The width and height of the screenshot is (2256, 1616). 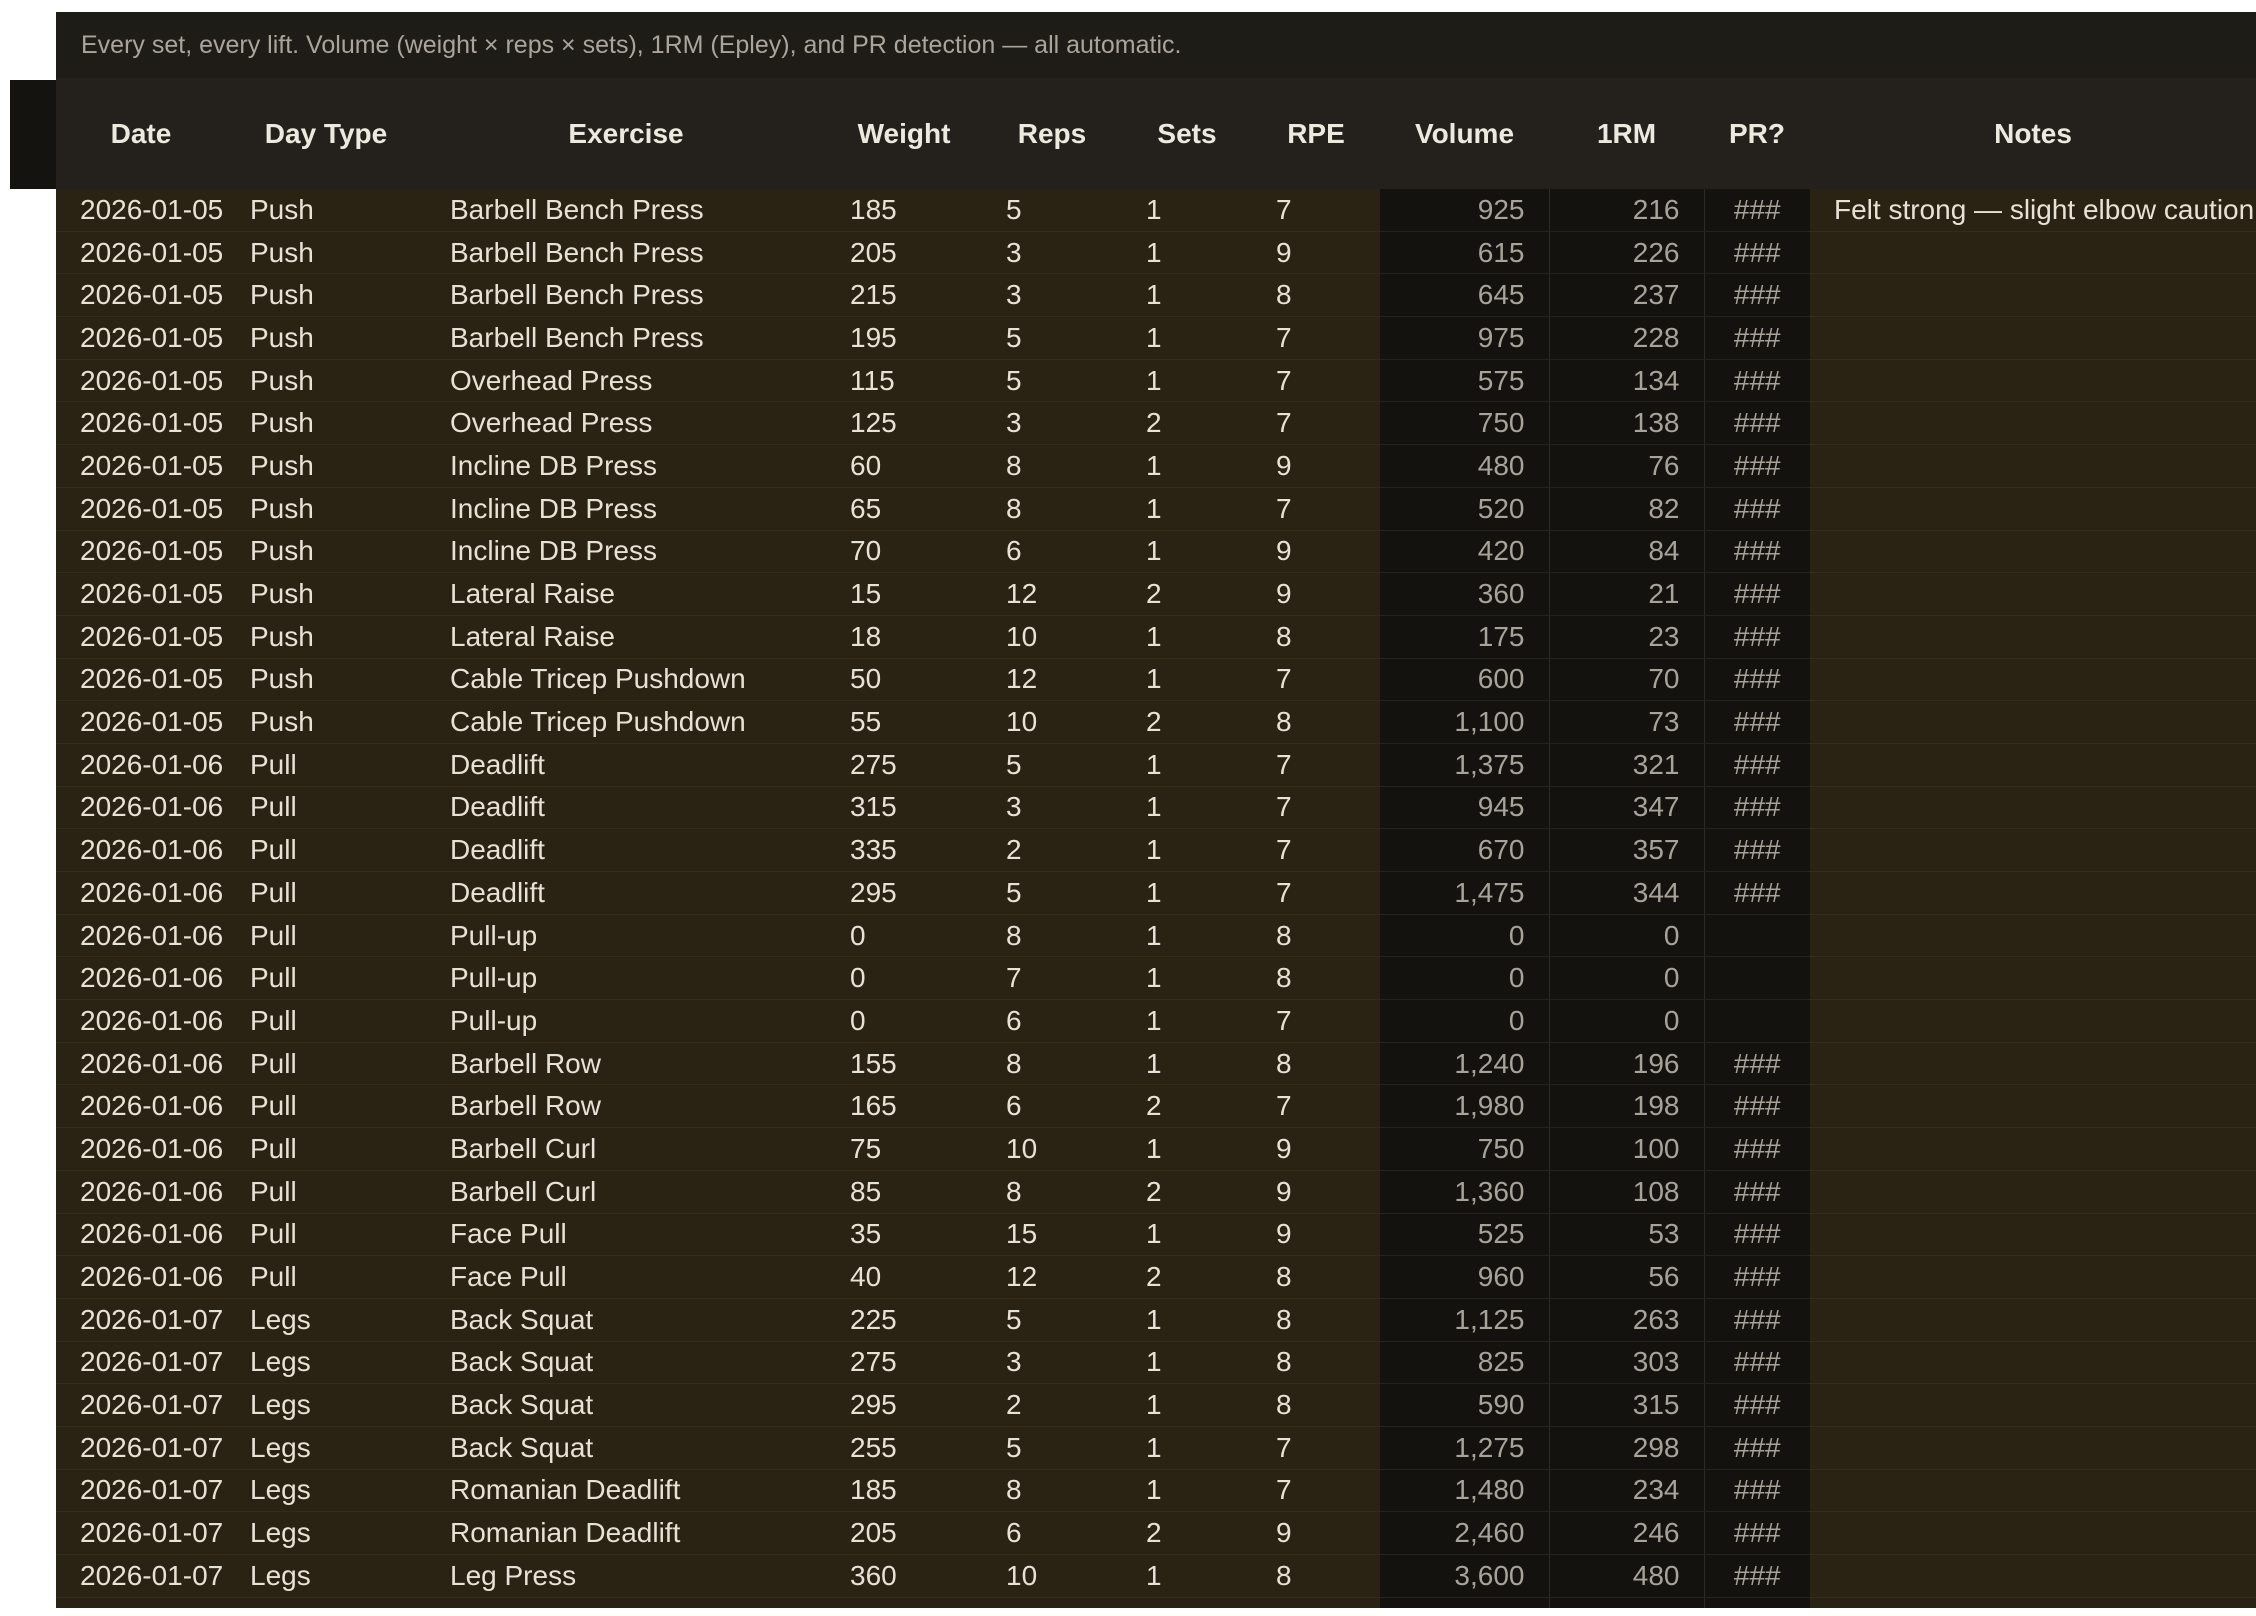 I want to click on column-header-weight: Weight, so click(x=904, y=133).